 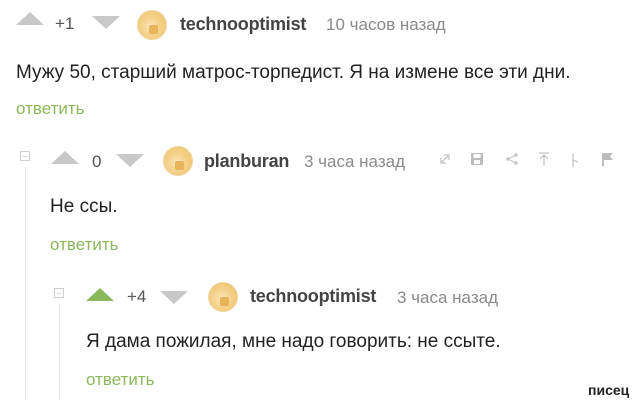 What do you see at coordinates (386, 25) in the screenshot?
I see `comment-time: 10 часов назад` at bounding box center [386, 25].